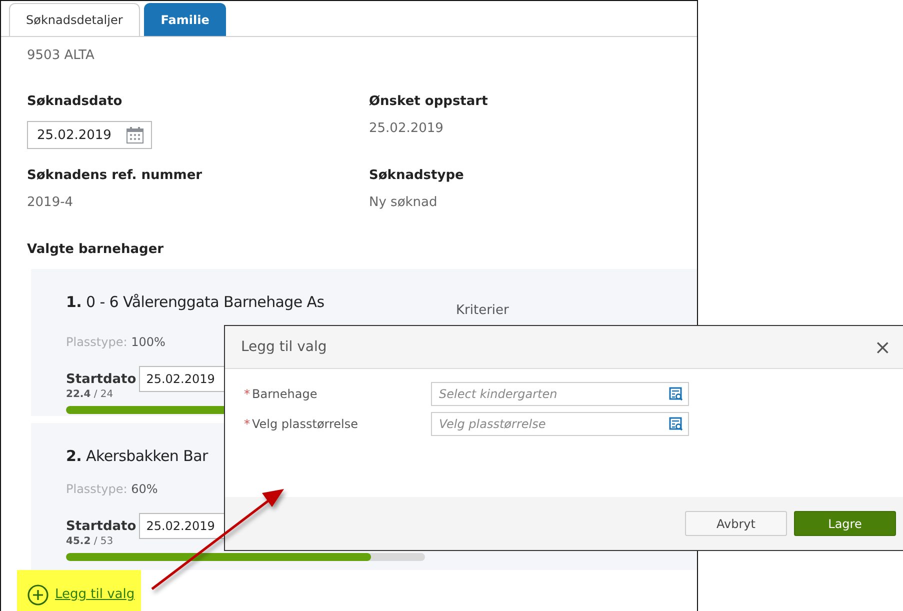 The height and width of the screenshot is (611, 903). What do you see at coordinates (90, 394) in the screenshot?
I see `progress-reading: 22.4 / 24` at bounding box center [90, 394].